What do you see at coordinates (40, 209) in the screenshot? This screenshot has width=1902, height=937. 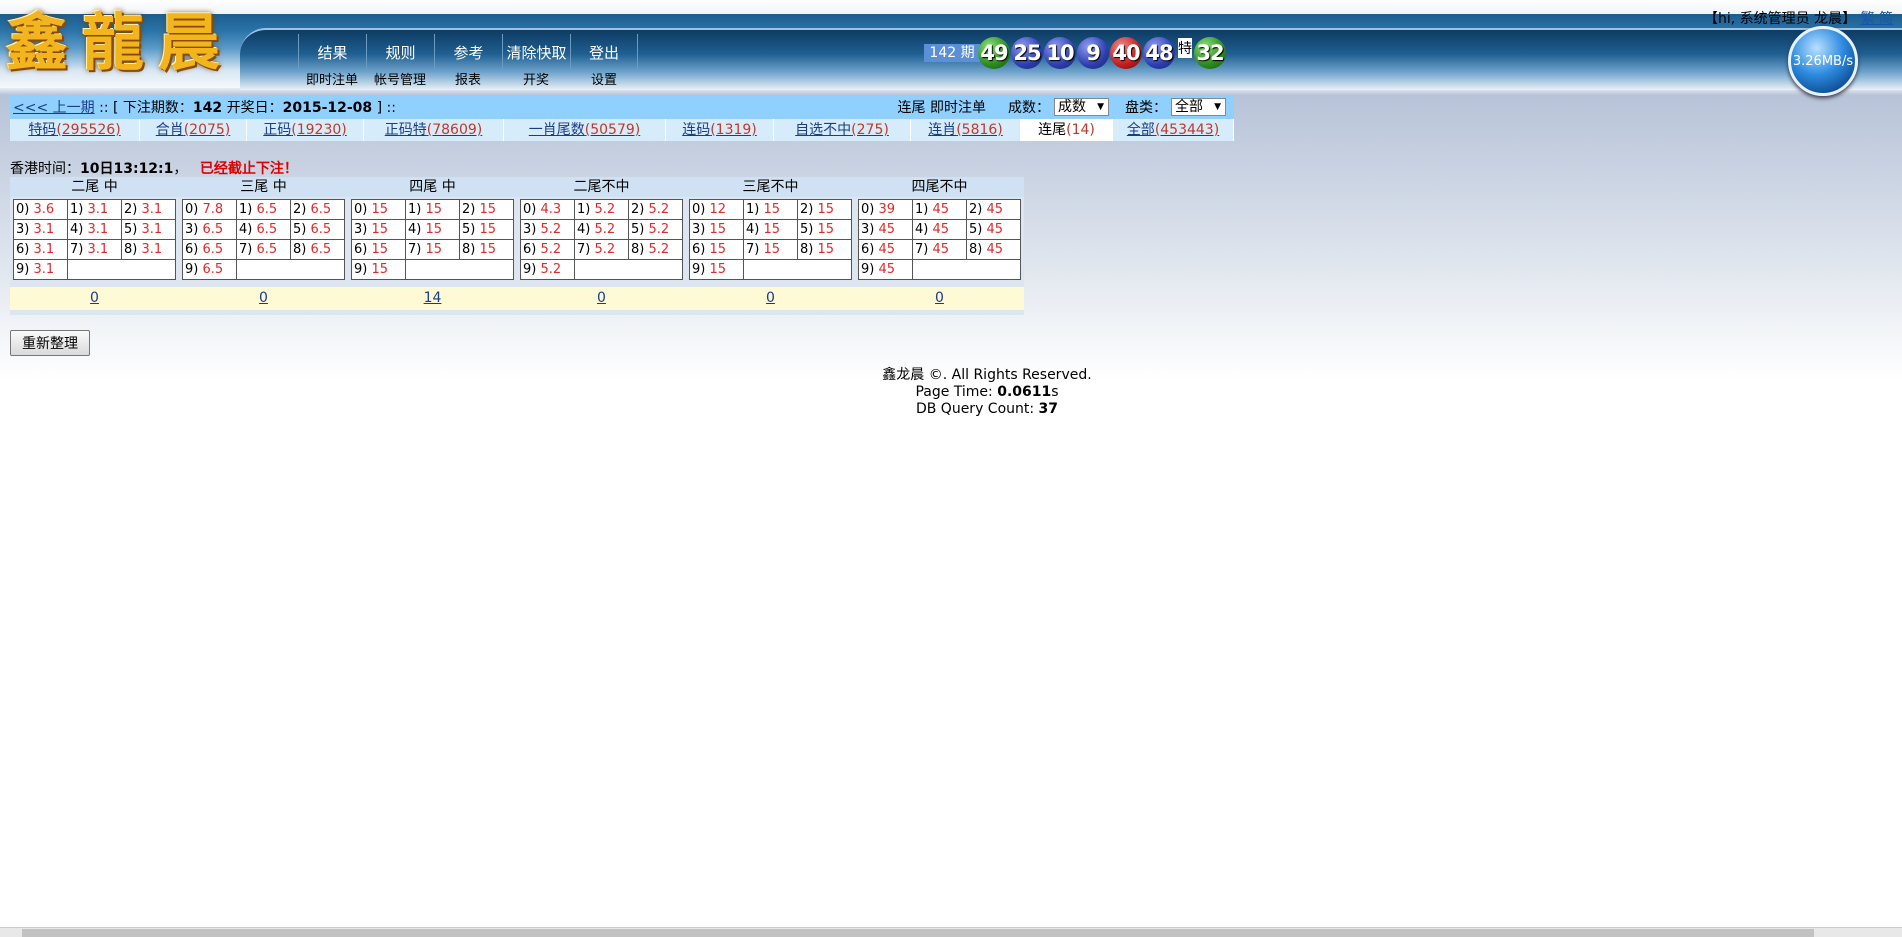 I see `odds-item: 0) 3.6` at bounding box center [40, 209].